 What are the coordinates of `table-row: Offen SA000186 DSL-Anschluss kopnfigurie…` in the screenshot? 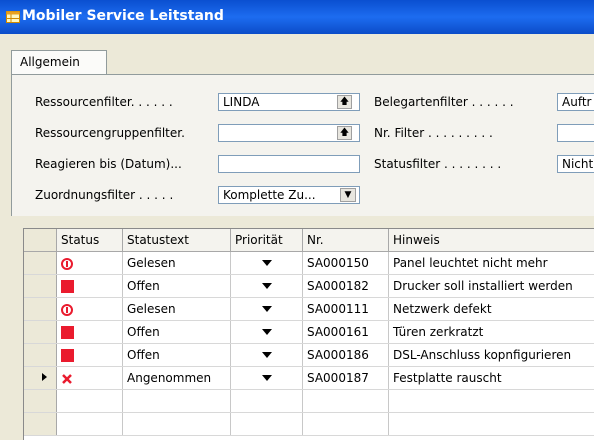 It's located at (309, 355).